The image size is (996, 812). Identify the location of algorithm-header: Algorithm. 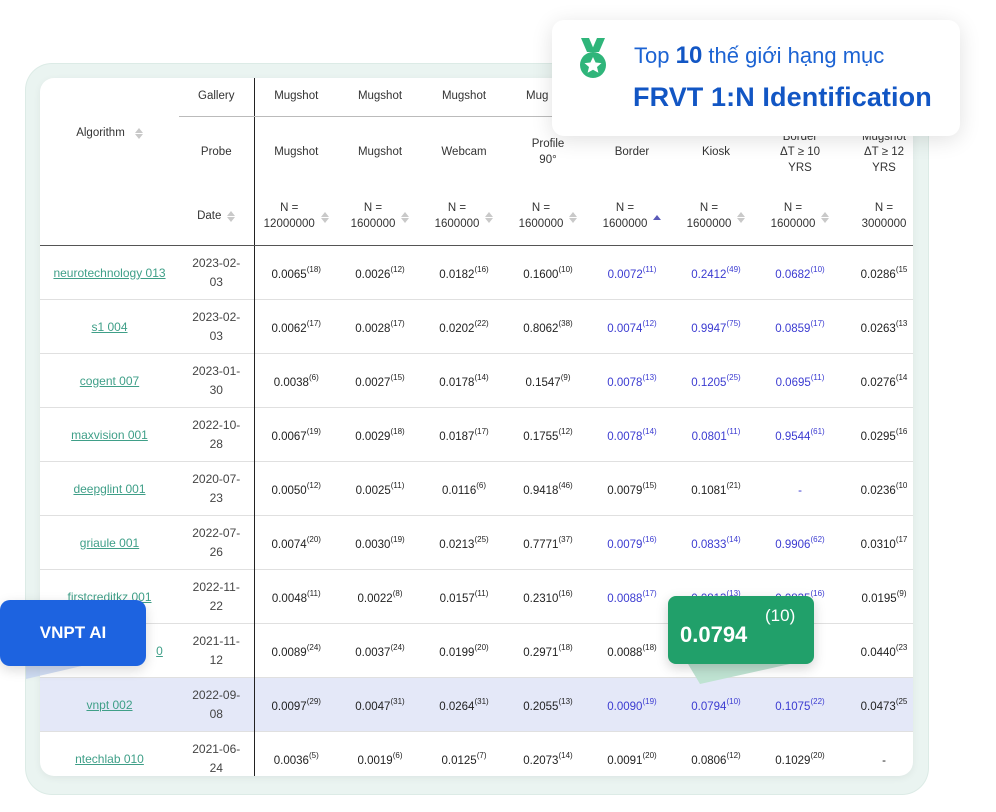
(109, 133).